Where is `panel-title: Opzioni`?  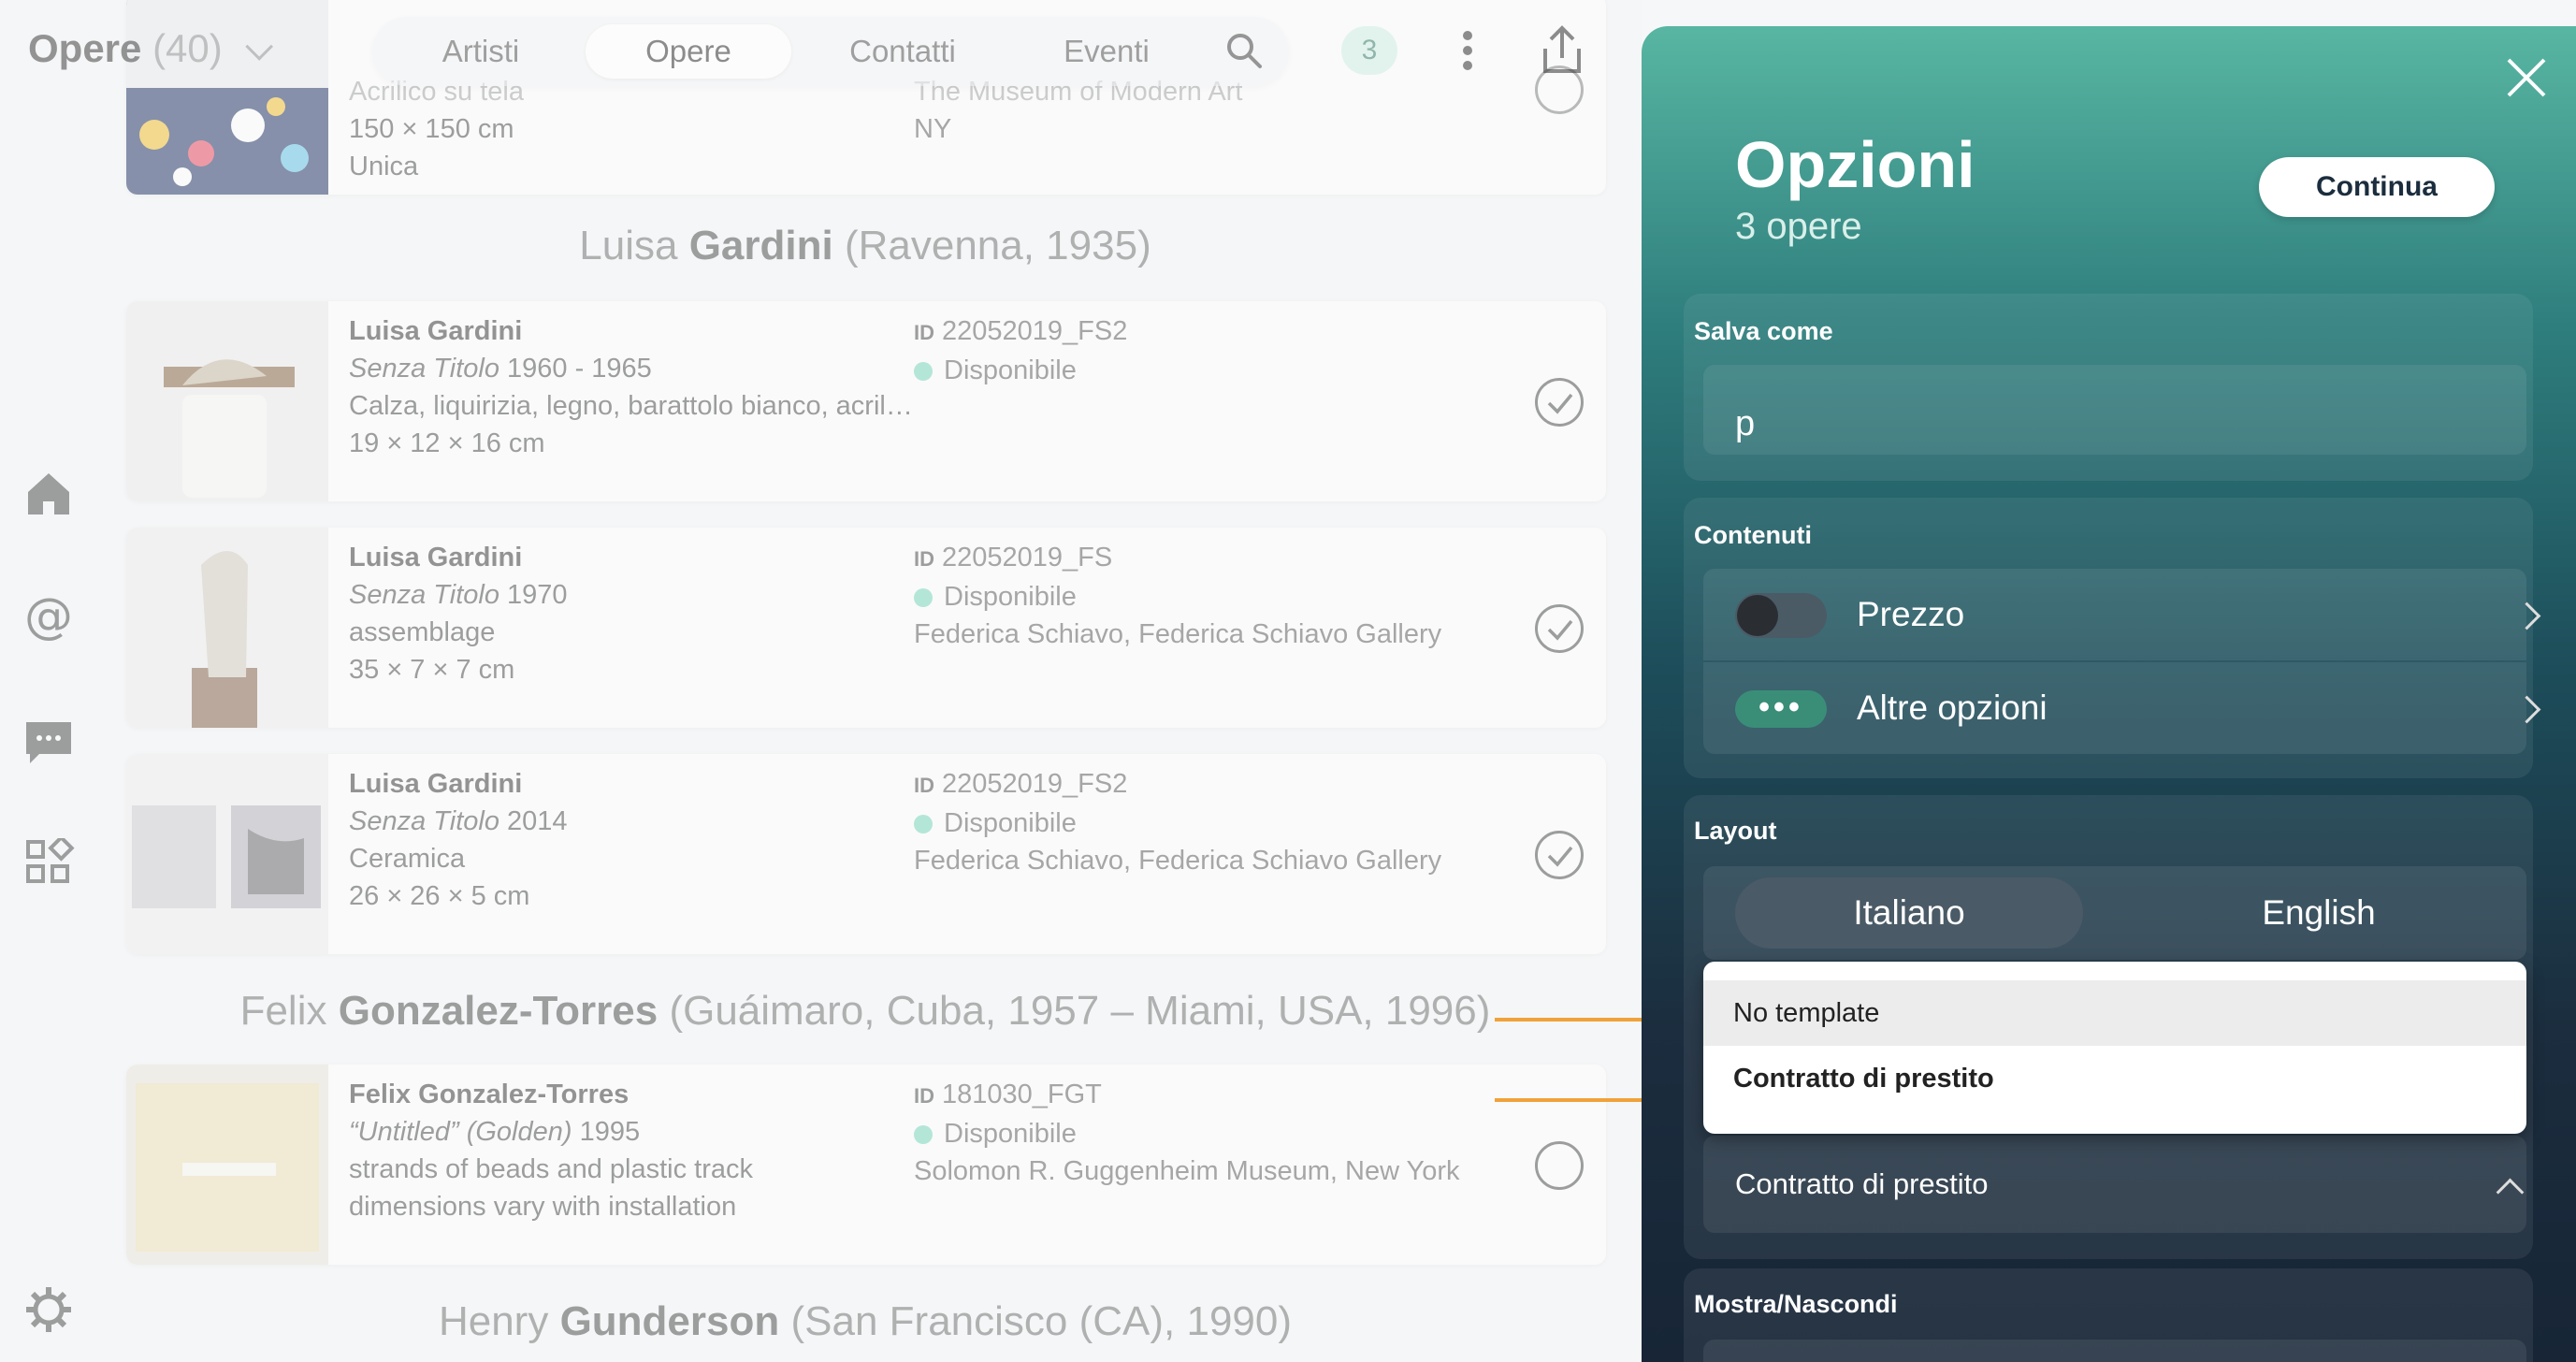 panel-title: Opzioni is located at coordinates (1855, 165).